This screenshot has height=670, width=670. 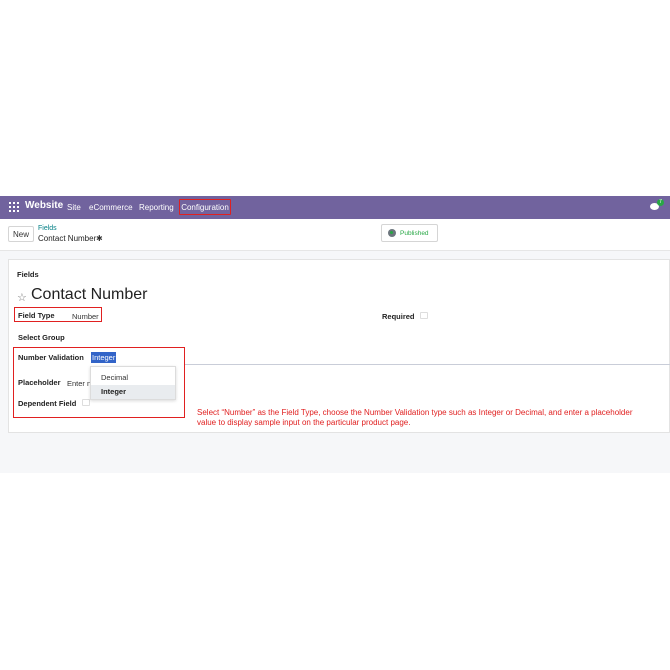 What do you see at coordinates (79, 383) in the screenshot?
I see `placeholder-input: Enter n` at bounding box center [79, 383].